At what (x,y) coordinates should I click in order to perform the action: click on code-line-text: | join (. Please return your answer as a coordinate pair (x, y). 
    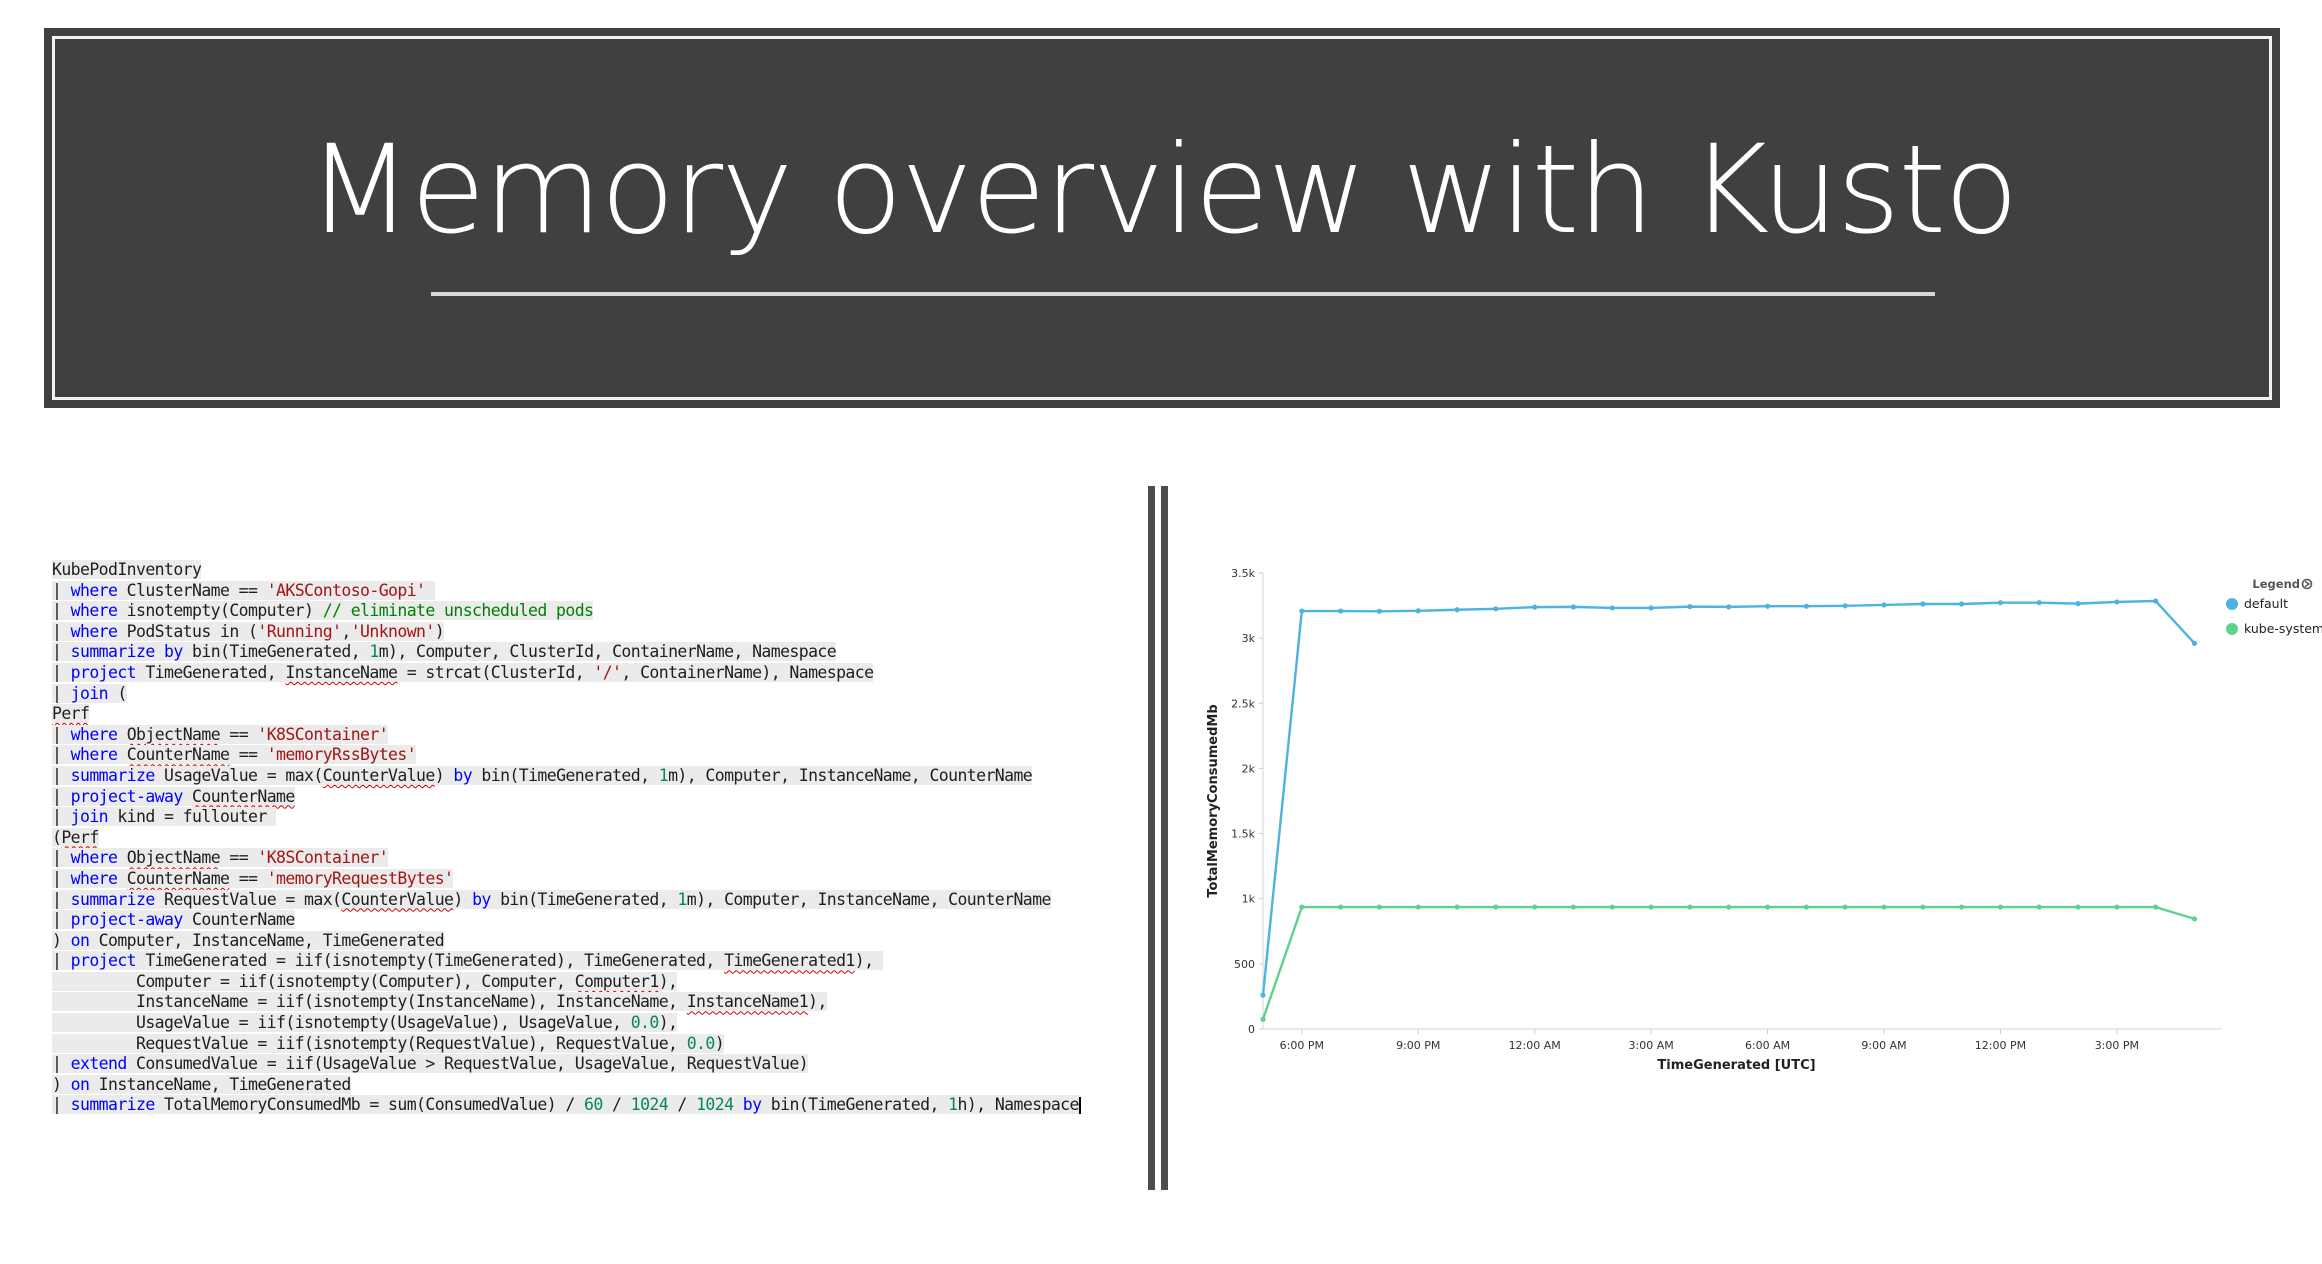
    Looking at the image, I should click on (89, 693).